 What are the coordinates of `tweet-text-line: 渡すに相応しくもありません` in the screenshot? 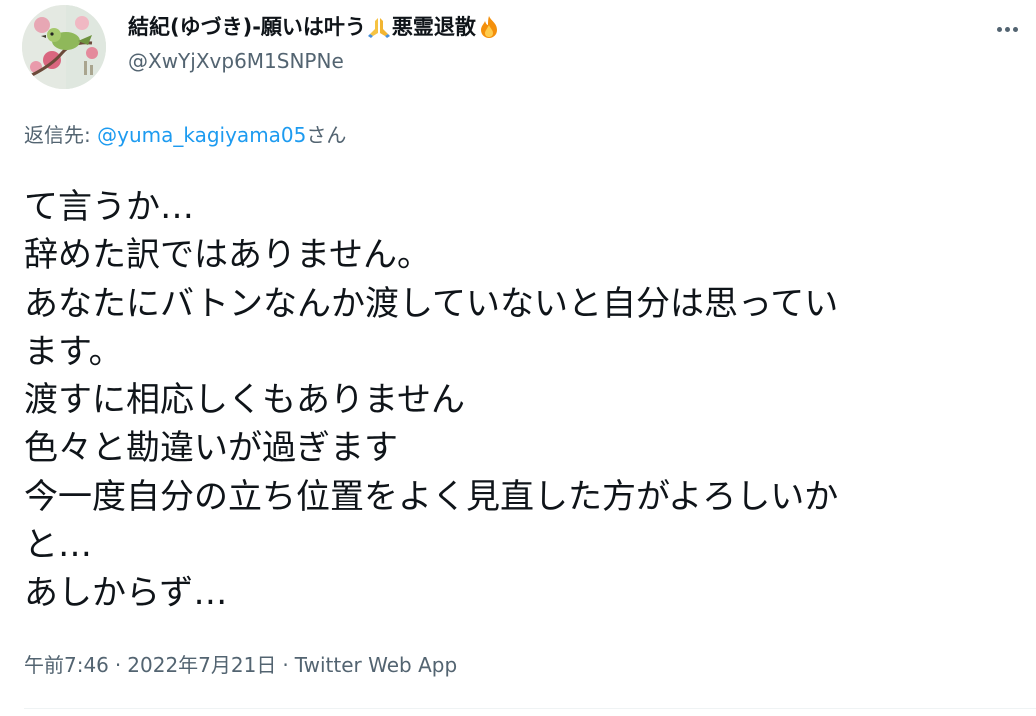 It's located at (244, 400).